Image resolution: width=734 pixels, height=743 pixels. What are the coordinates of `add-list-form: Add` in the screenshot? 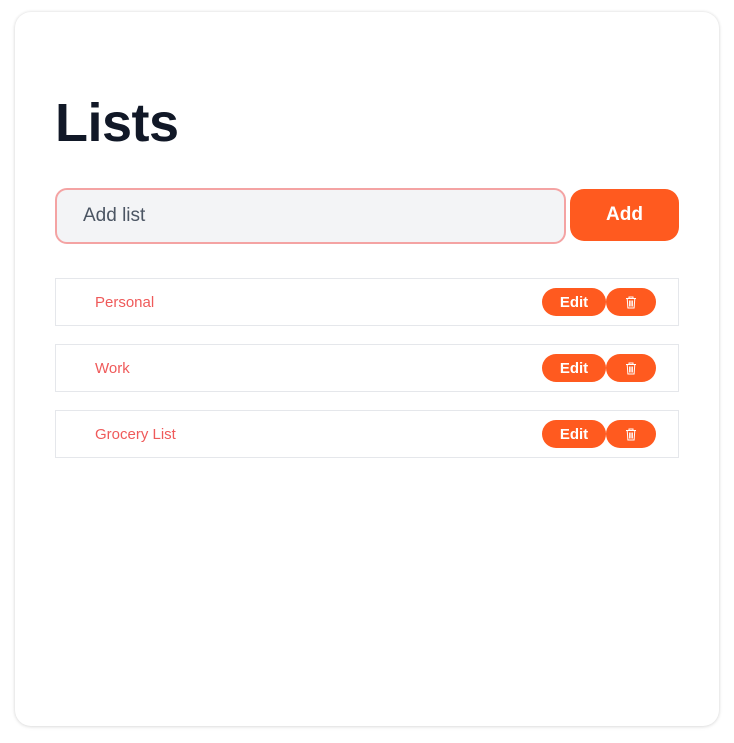 It's located at (367, 216).